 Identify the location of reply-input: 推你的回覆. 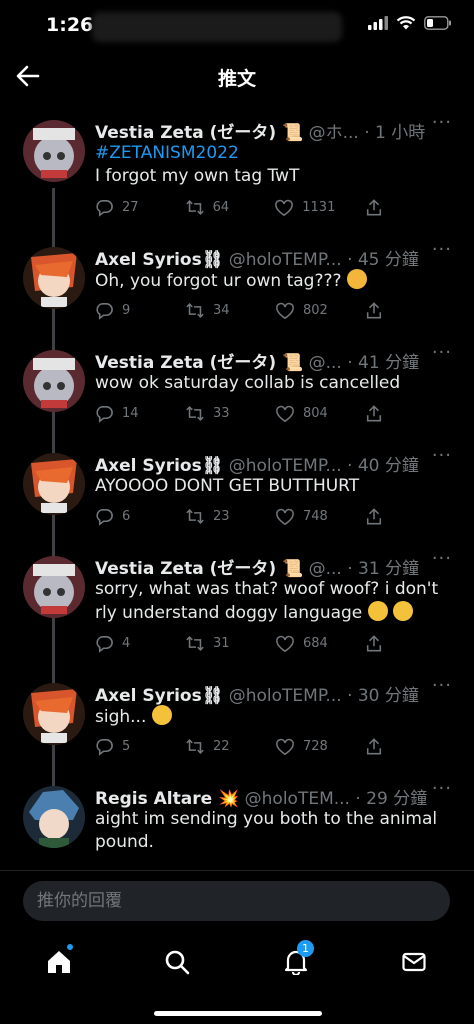
(236, 901).